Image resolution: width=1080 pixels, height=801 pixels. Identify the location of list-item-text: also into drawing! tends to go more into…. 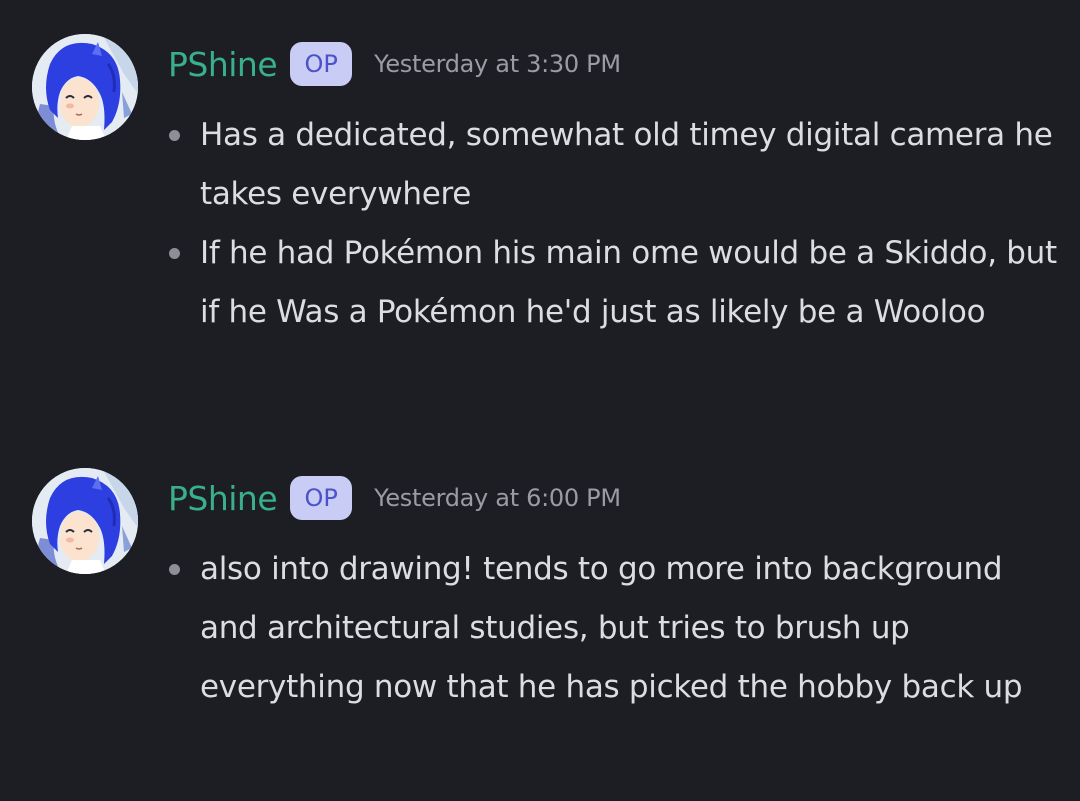
(611, 628).